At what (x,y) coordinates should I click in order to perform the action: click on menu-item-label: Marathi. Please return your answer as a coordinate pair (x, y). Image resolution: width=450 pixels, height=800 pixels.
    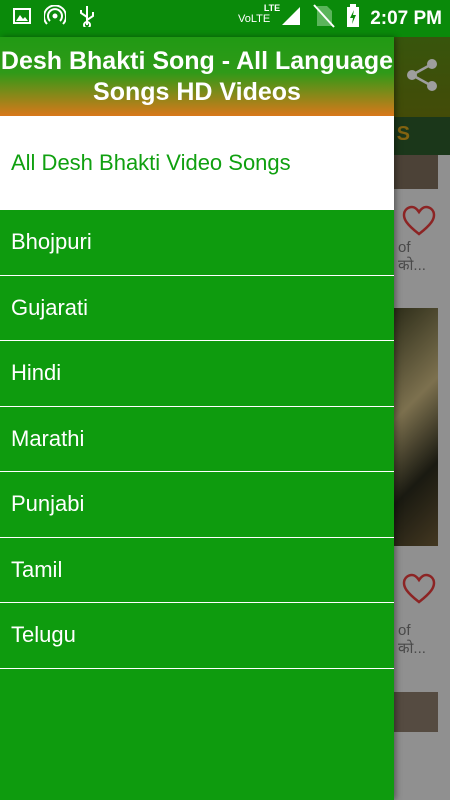
    Looking at the image, I should click on (48, 438).